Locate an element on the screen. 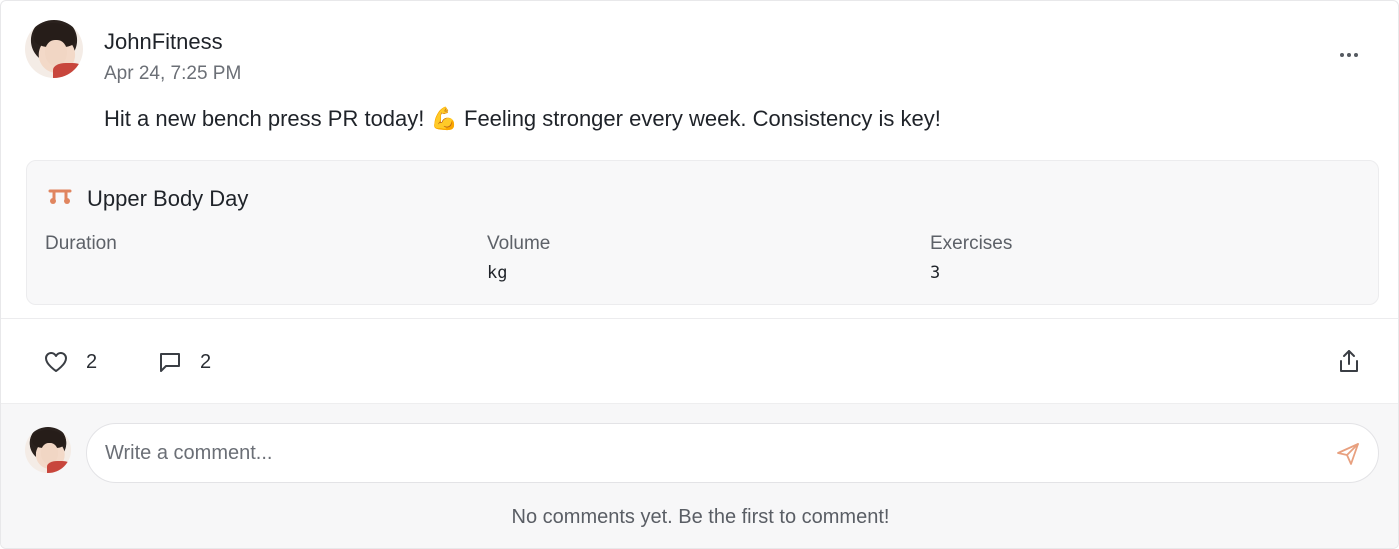 The width and height of the screenshot is (1399, 549). post-timestamp: Apr 24, 7:25 PM is located at coordinates (173, 73).